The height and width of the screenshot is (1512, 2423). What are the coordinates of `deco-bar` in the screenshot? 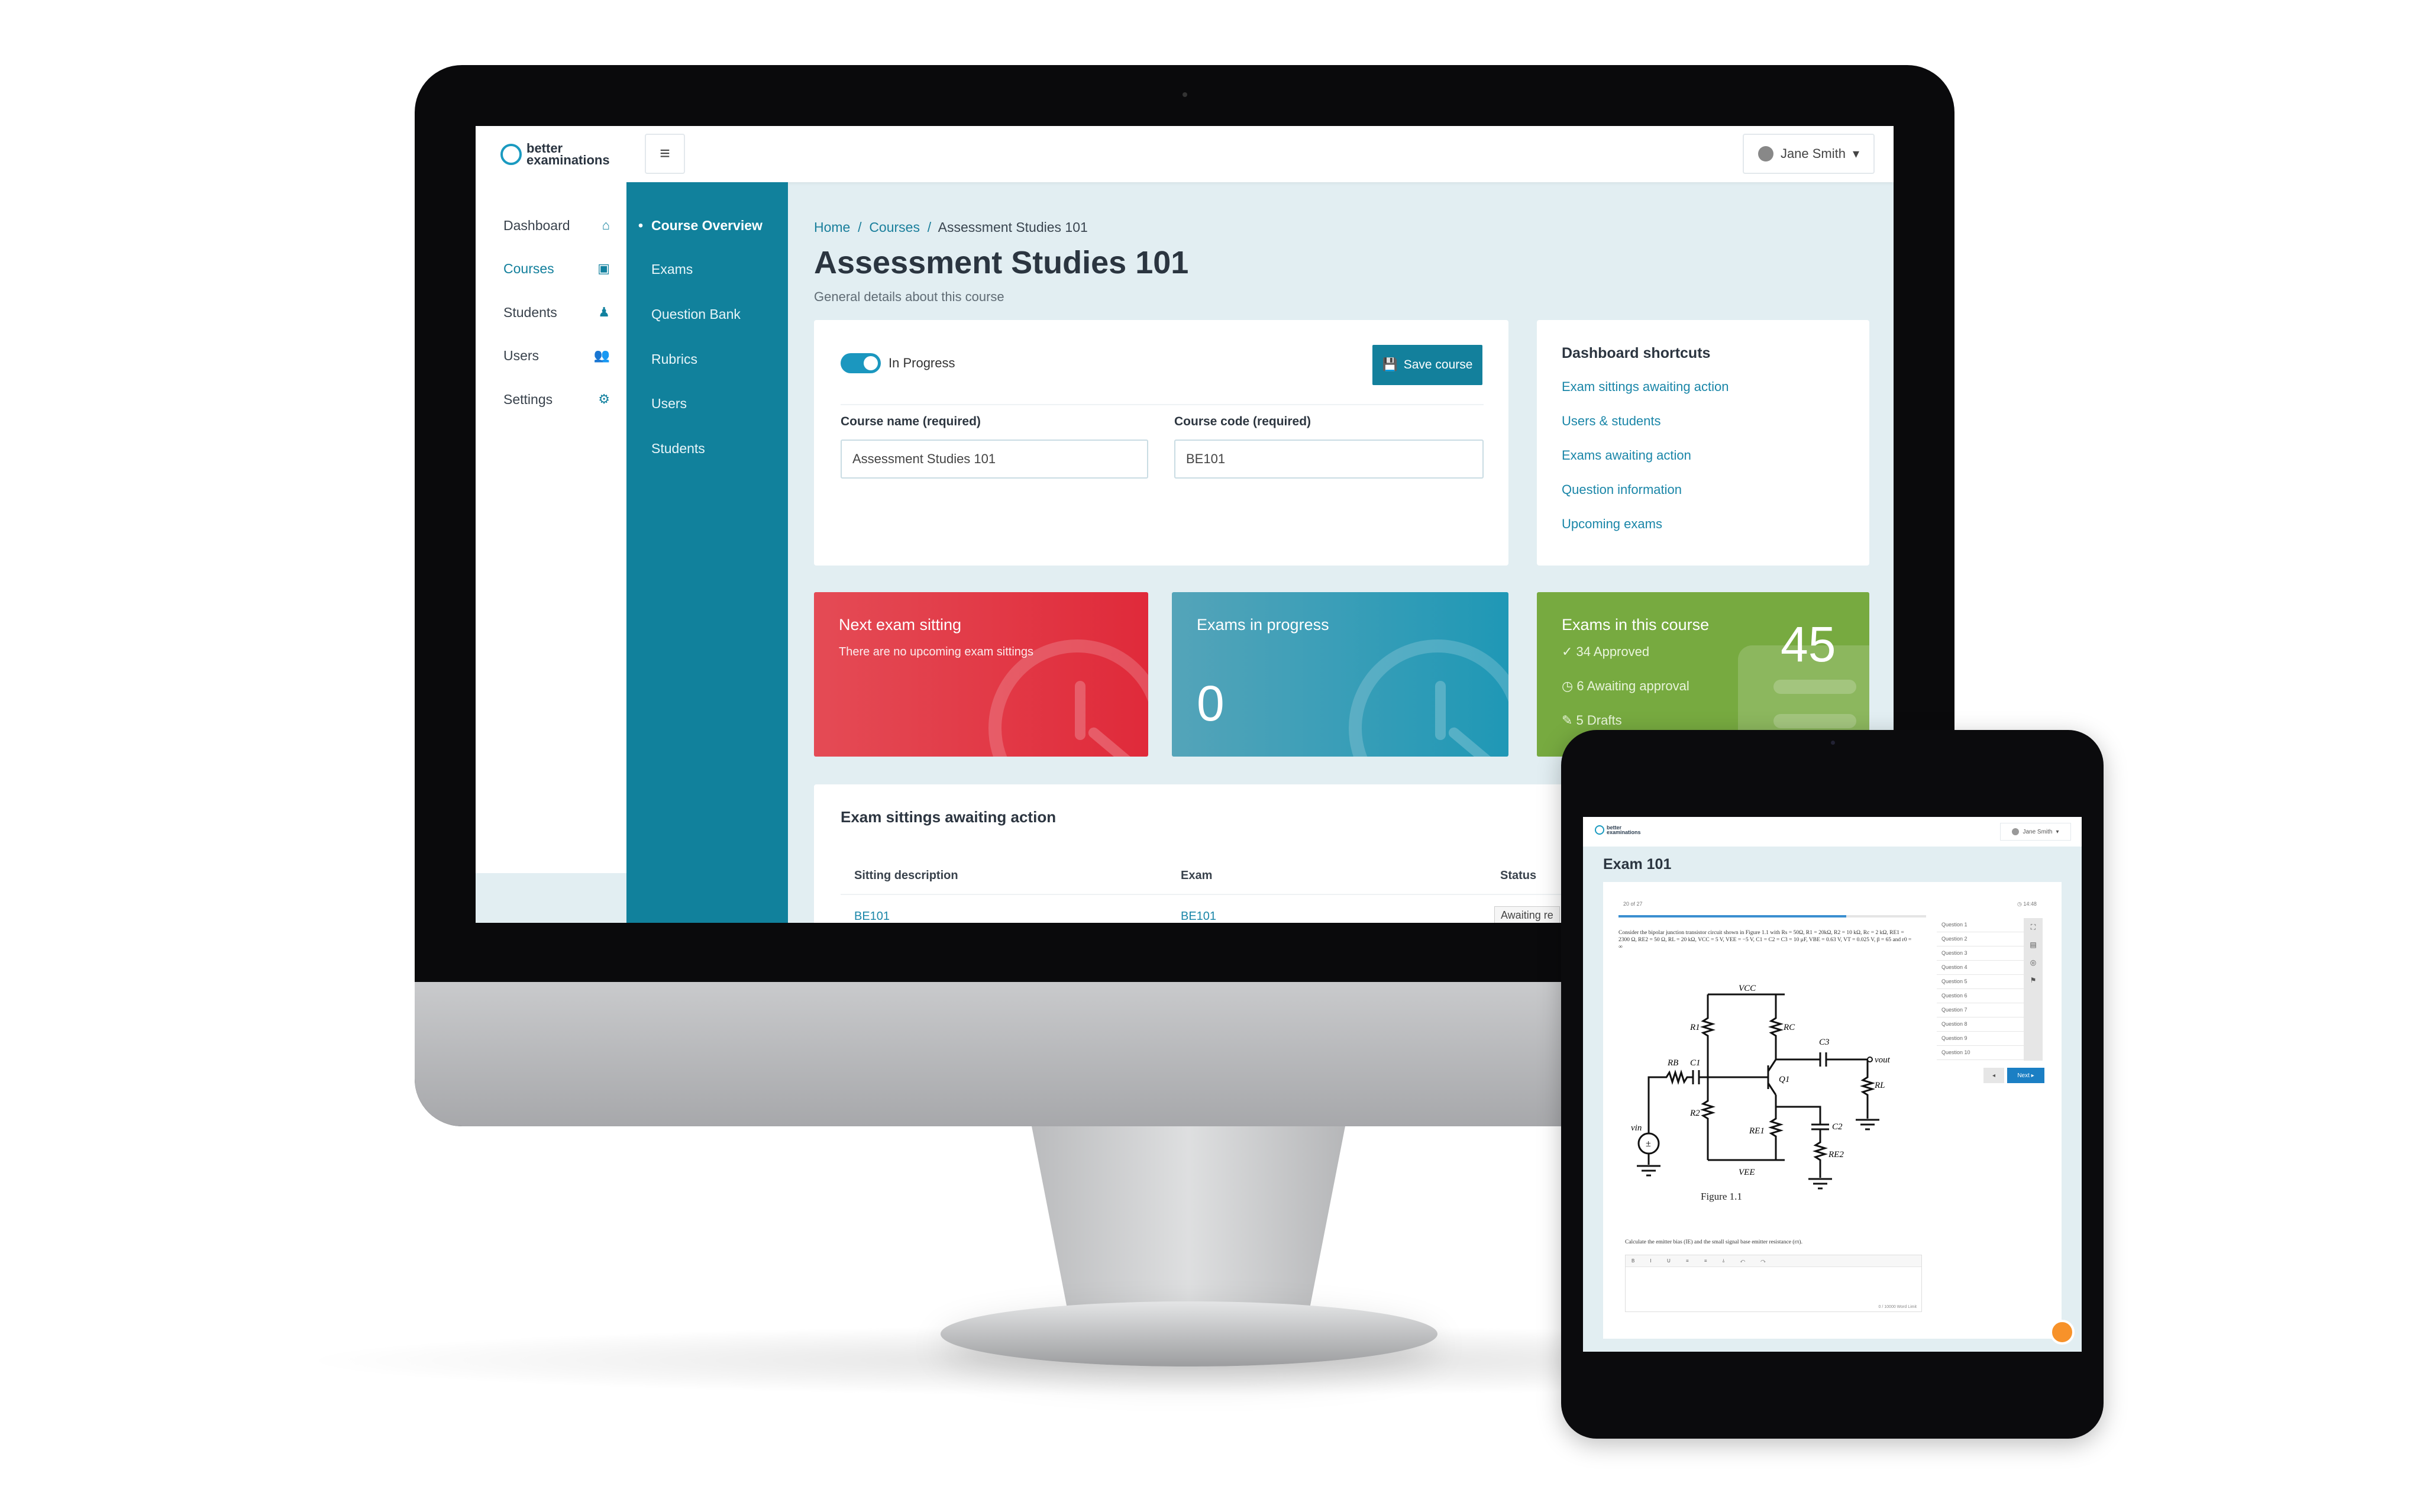 It's located at (1814, 687).